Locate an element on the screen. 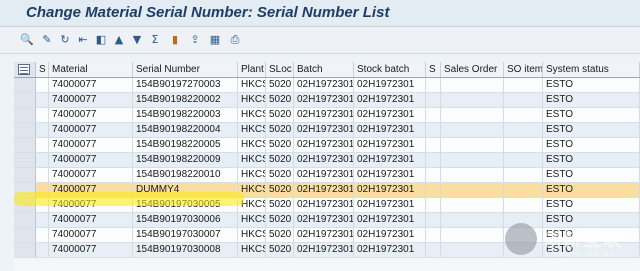 The image size is (640, 271). column-header: SO item is located at coordinates (523, 69).